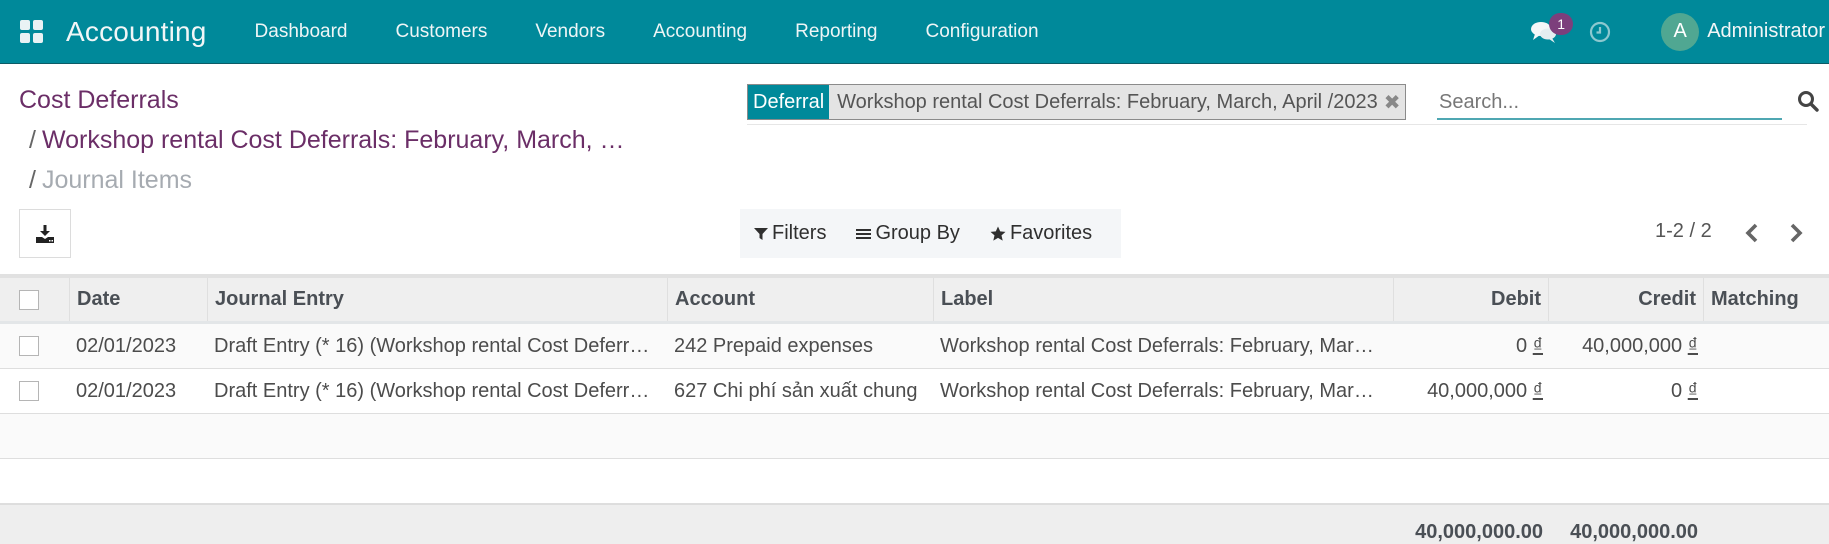 The width and height of the screenshot is (1829, 544). What do you see at coordinates (1522, 345) in the screenshot?
I see `debit-amount: 0` at bounding box center [1522, 345].